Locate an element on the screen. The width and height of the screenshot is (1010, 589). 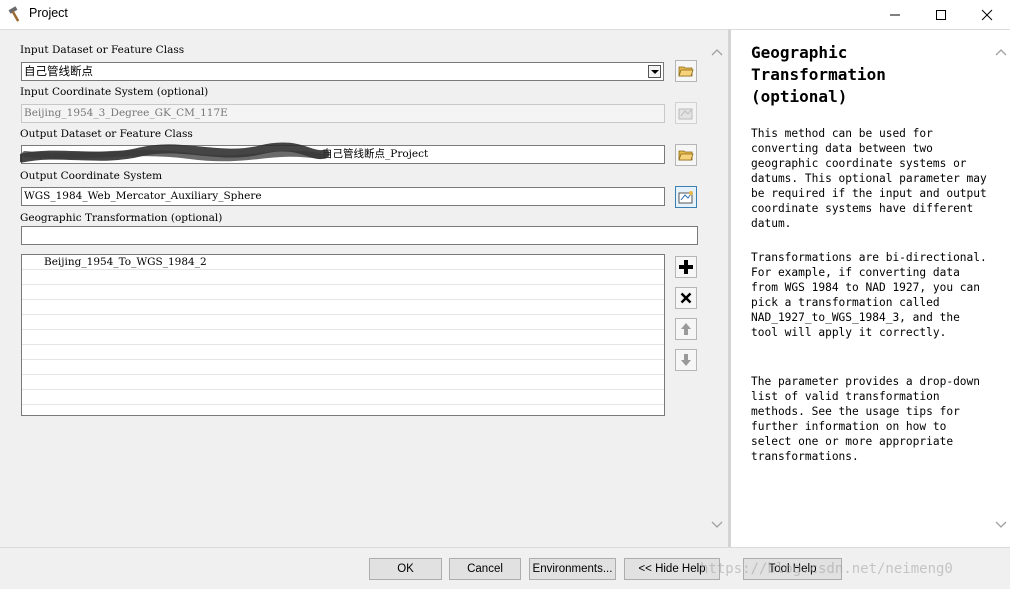
output-cs-field: WGS_1984_Web_Mercator_Auxiliary_Sphere is located at coordinates (343, 196).